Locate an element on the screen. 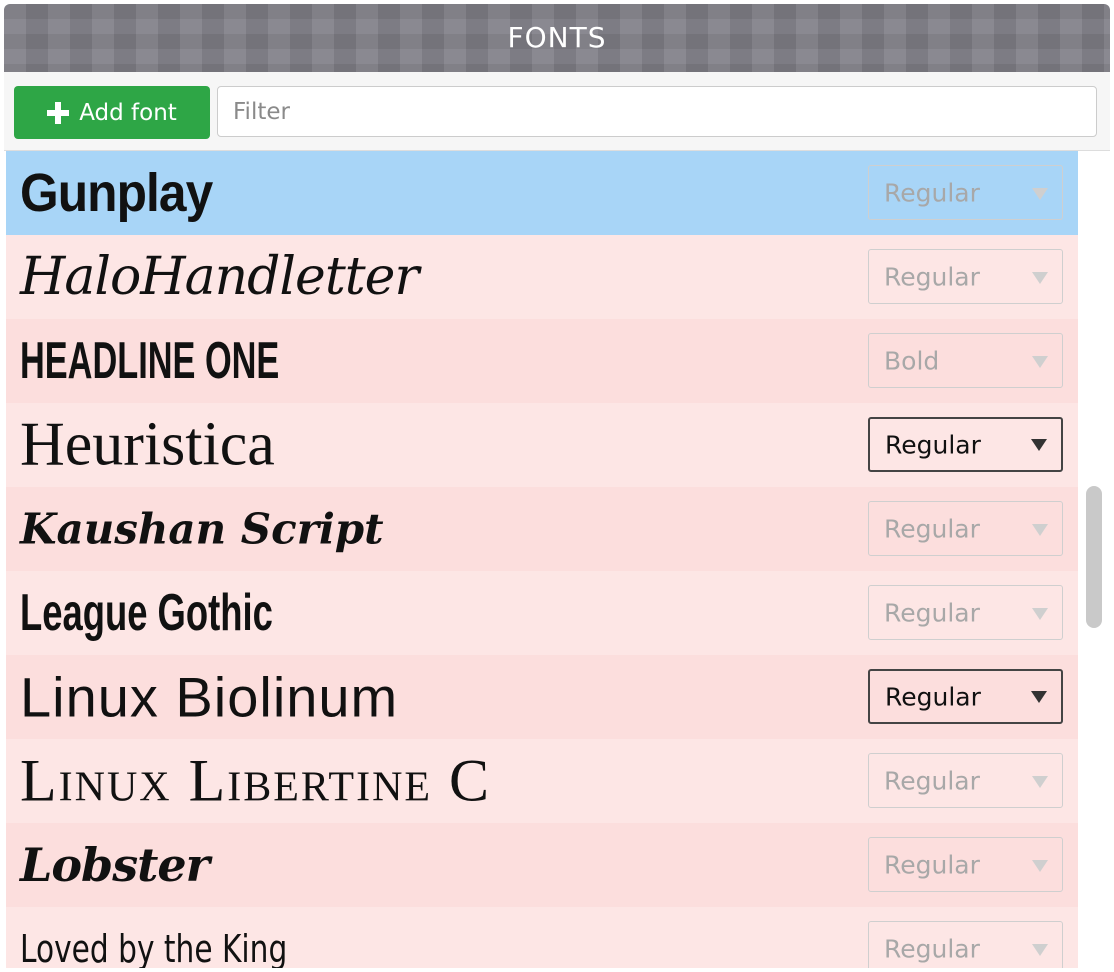 This screenshot has width=1114, height=972. toolbar: Add font is located at coordinates (557, 111).